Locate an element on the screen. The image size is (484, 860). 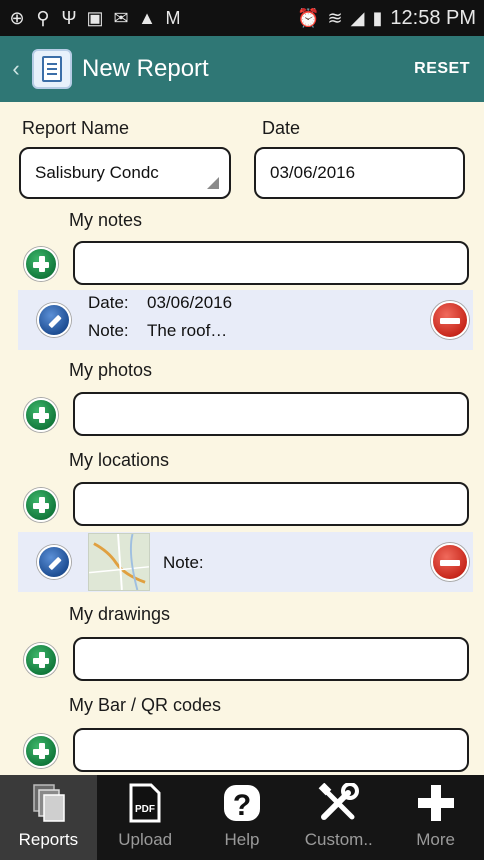
drawings-input is located at coordinates (271, 659).